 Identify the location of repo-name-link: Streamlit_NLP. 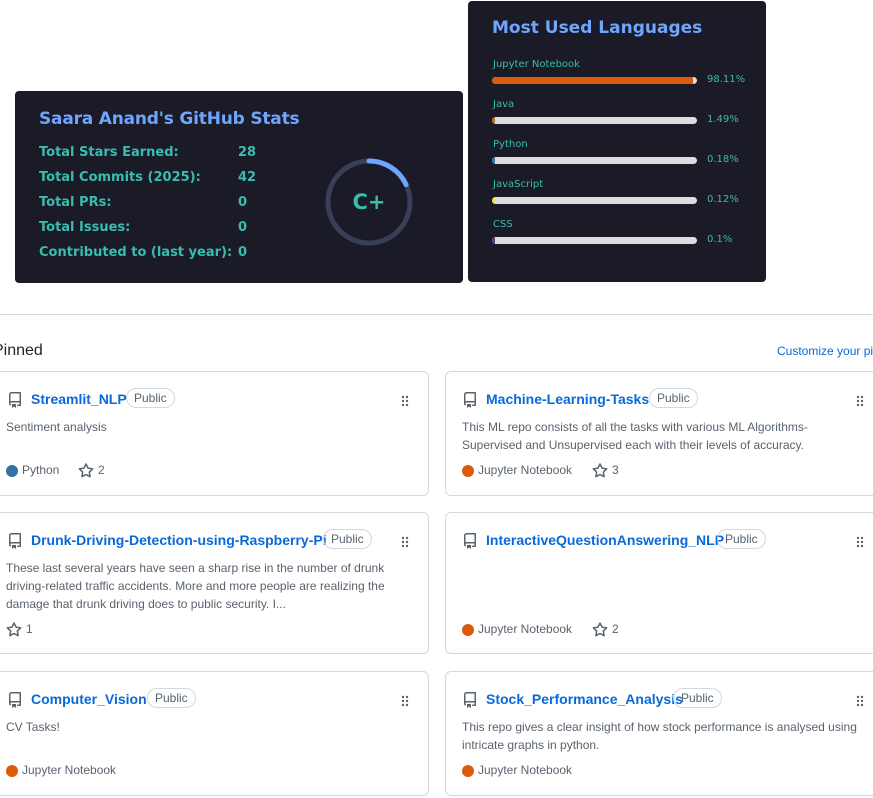
(79, 399).